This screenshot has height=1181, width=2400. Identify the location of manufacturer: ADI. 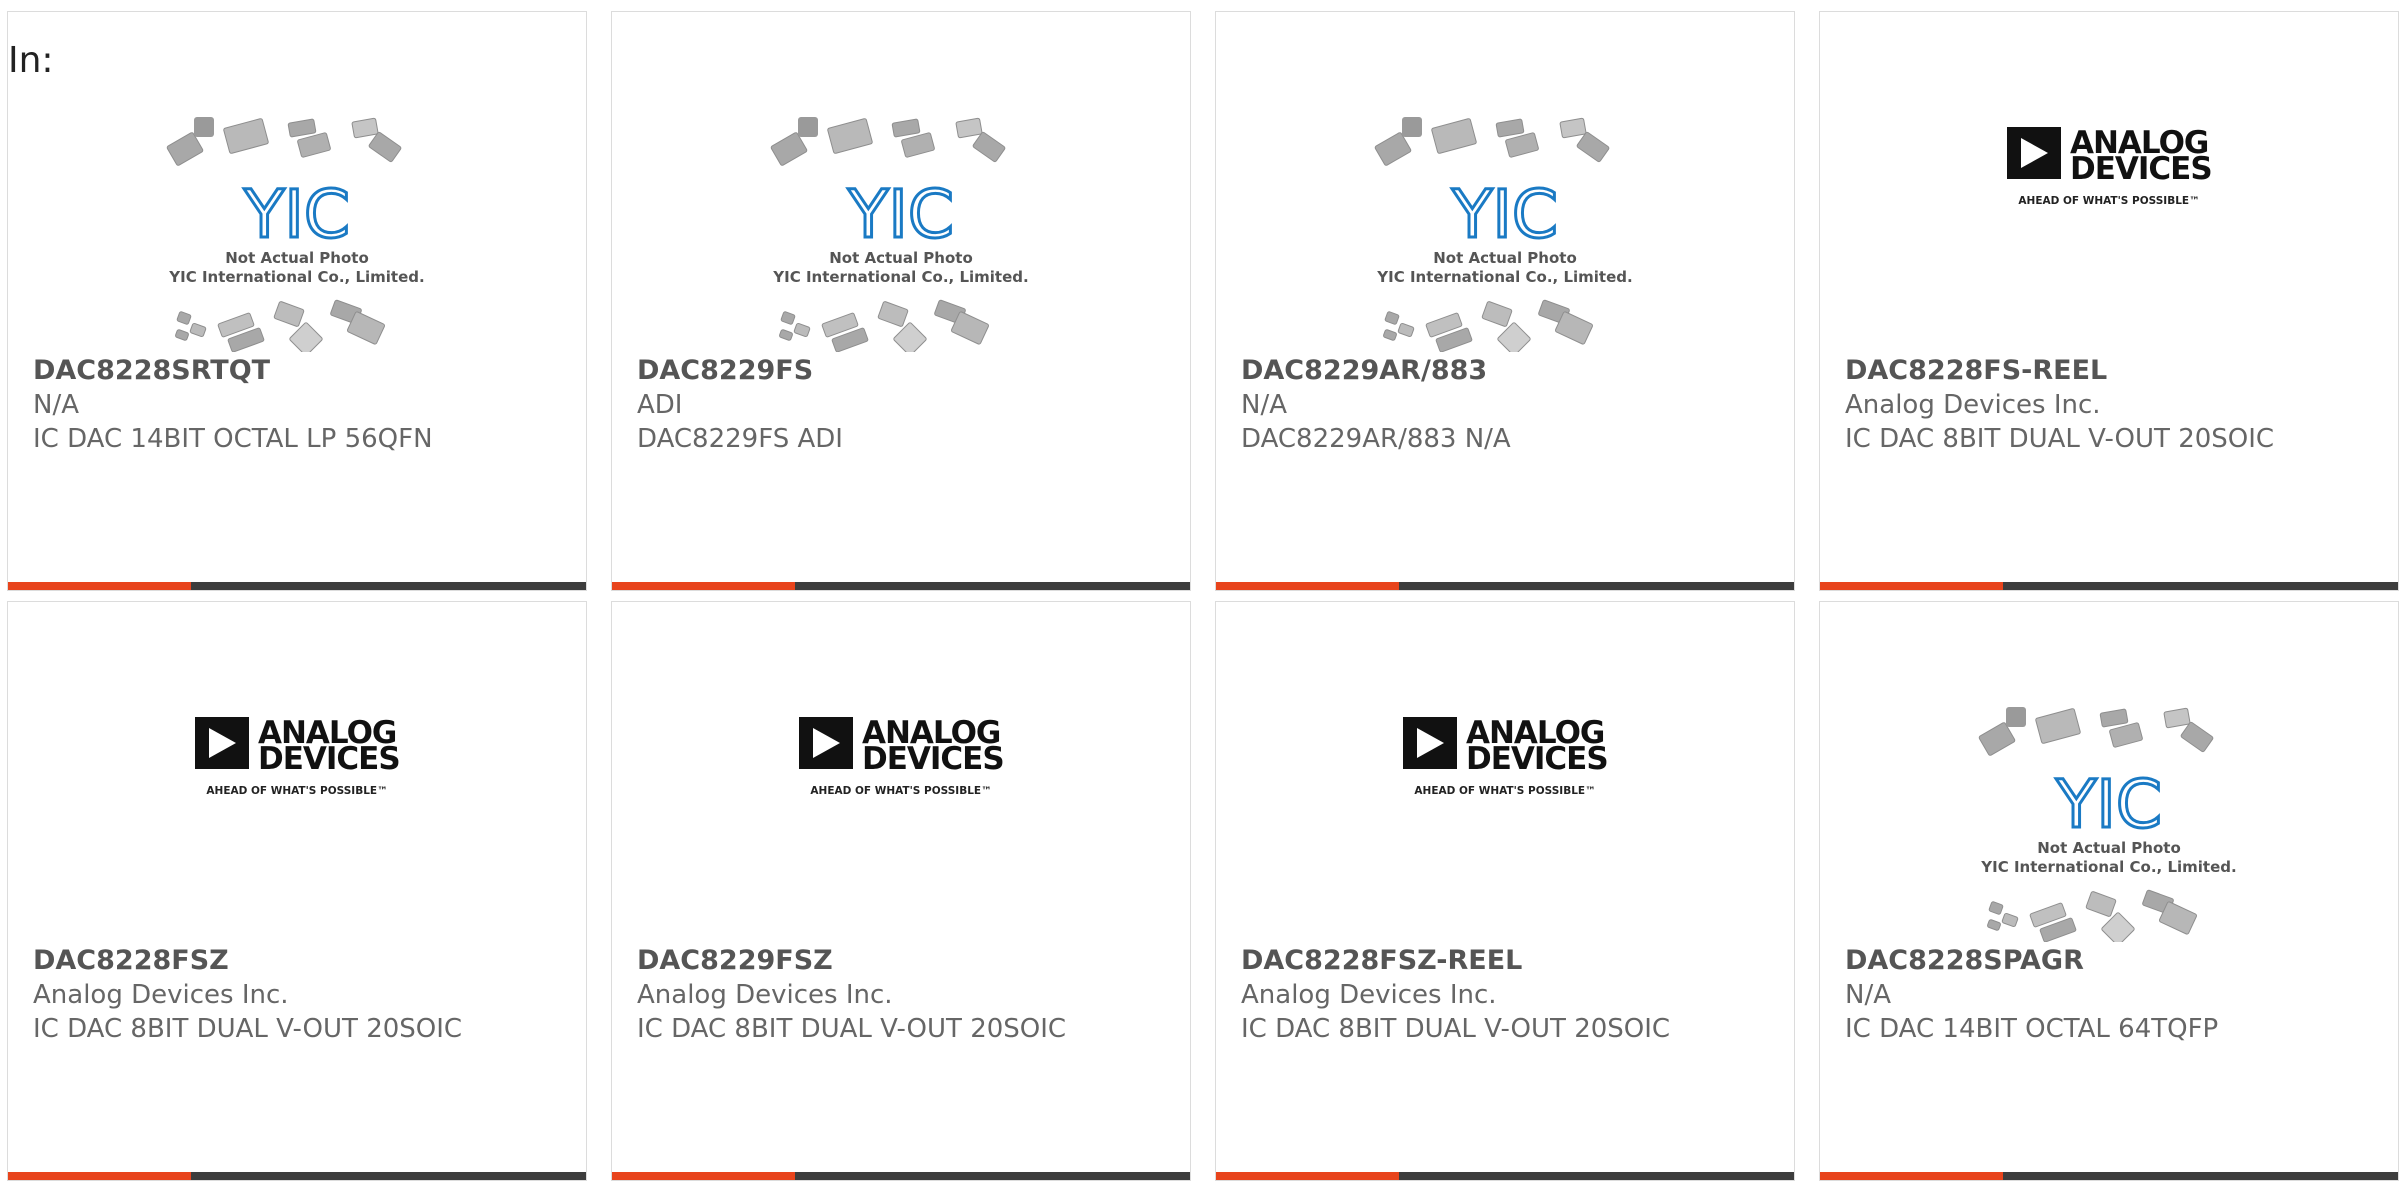
(660, 405).